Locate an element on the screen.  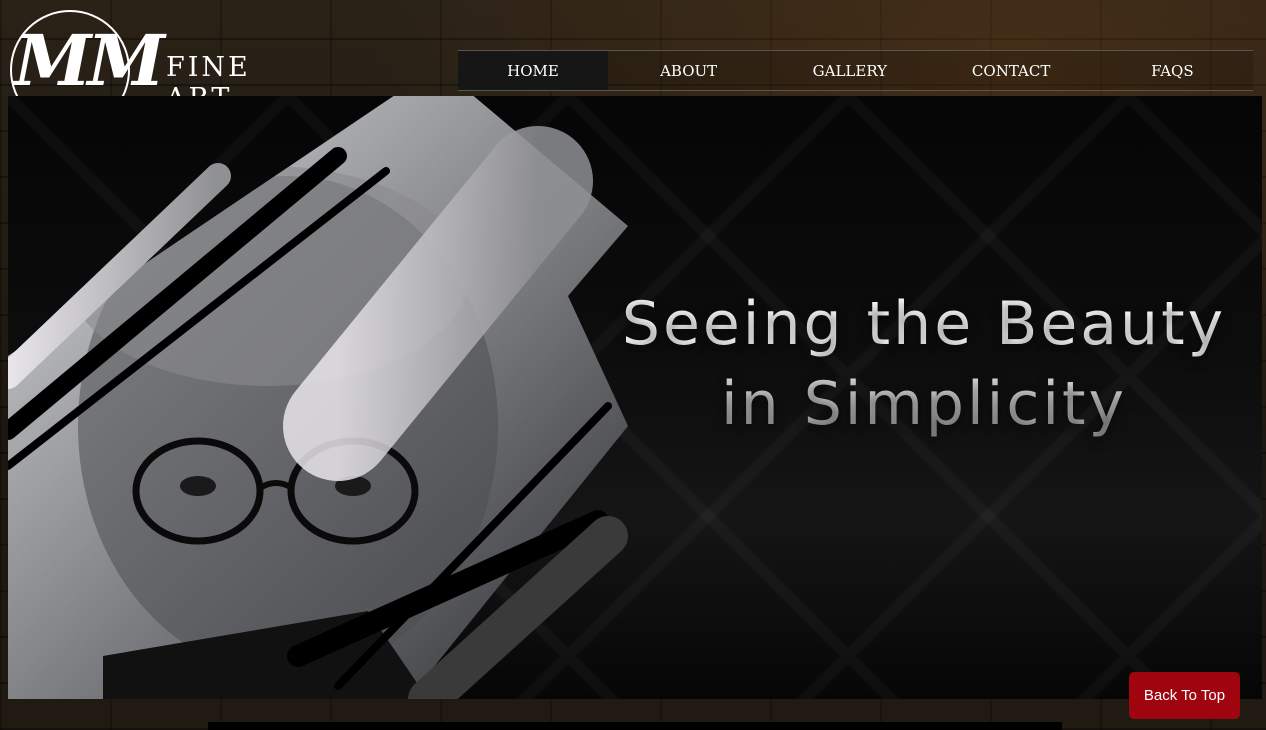
back-to-top-button: Back To Top is located at coordinates (1184, 695).